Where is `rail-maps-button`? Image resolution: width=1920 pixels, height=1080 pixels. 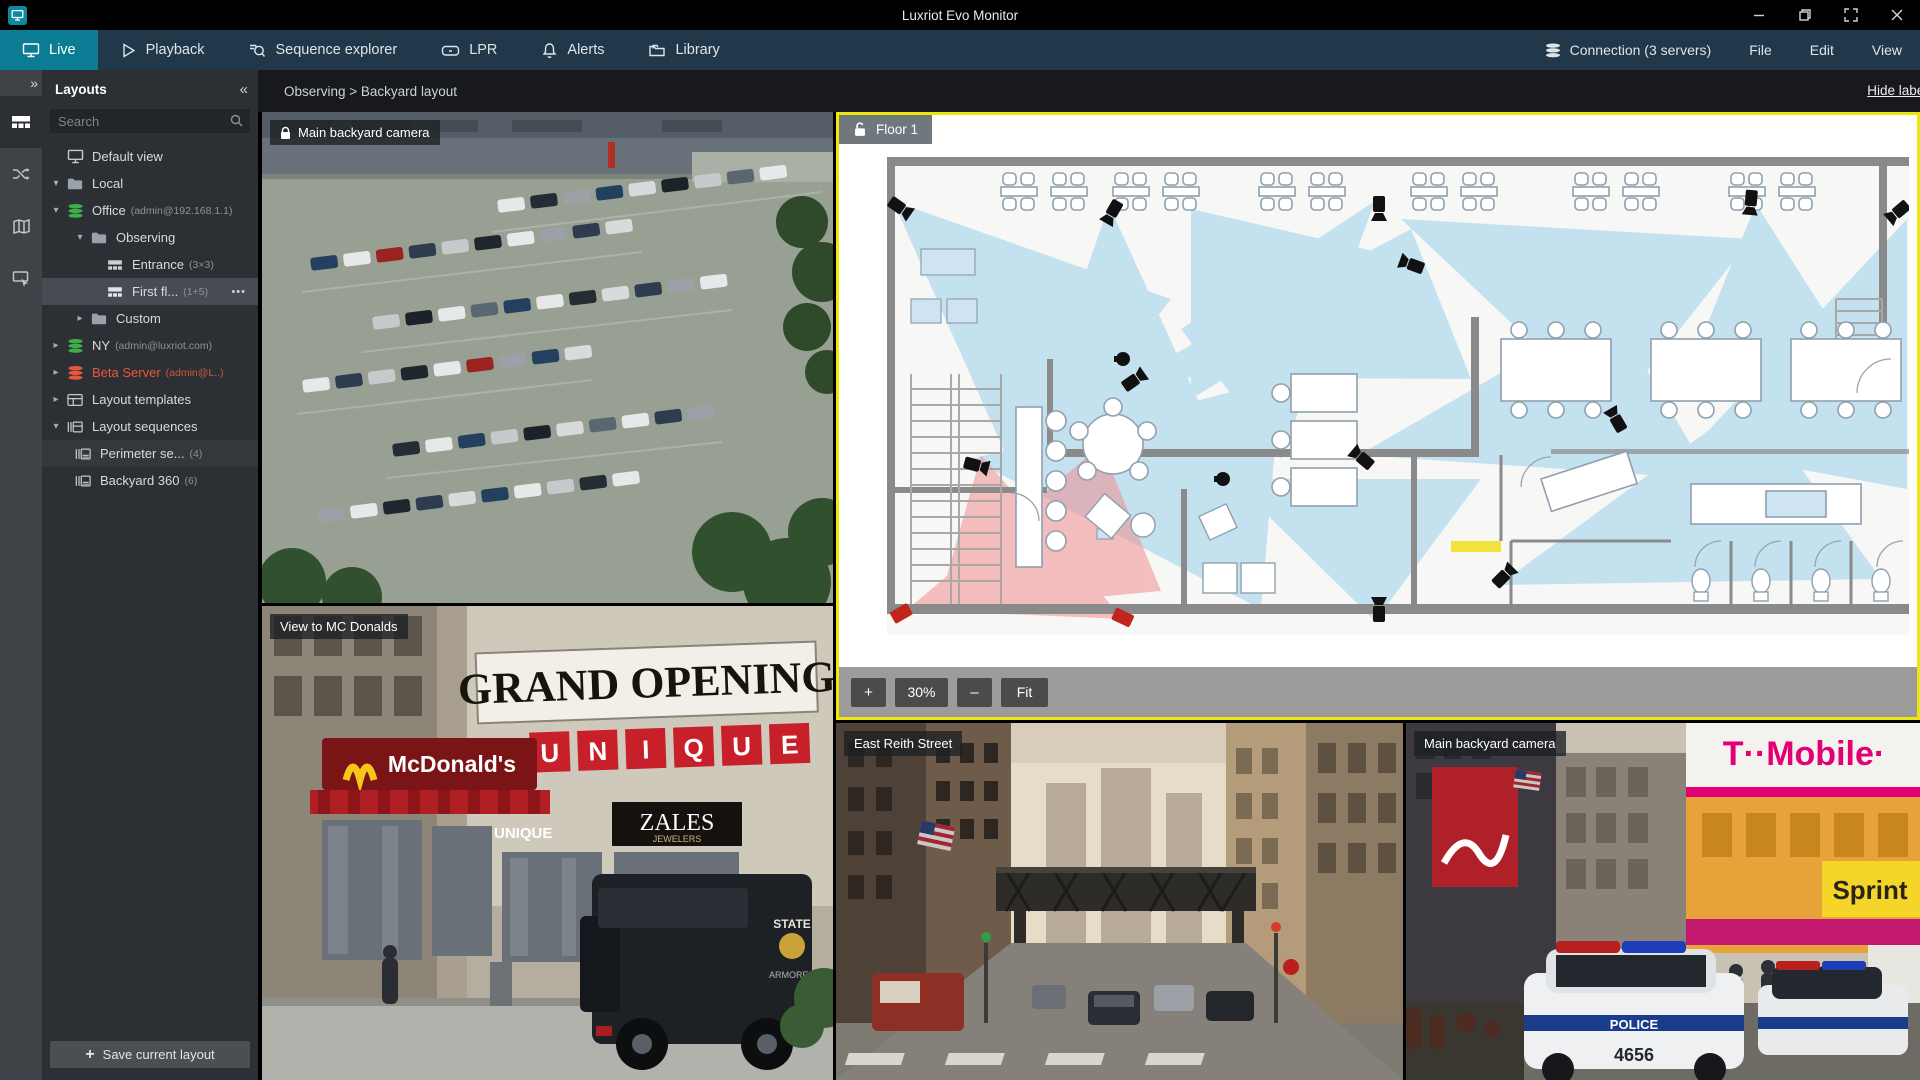
rail-maps-button is located at coordinates (21, 226).